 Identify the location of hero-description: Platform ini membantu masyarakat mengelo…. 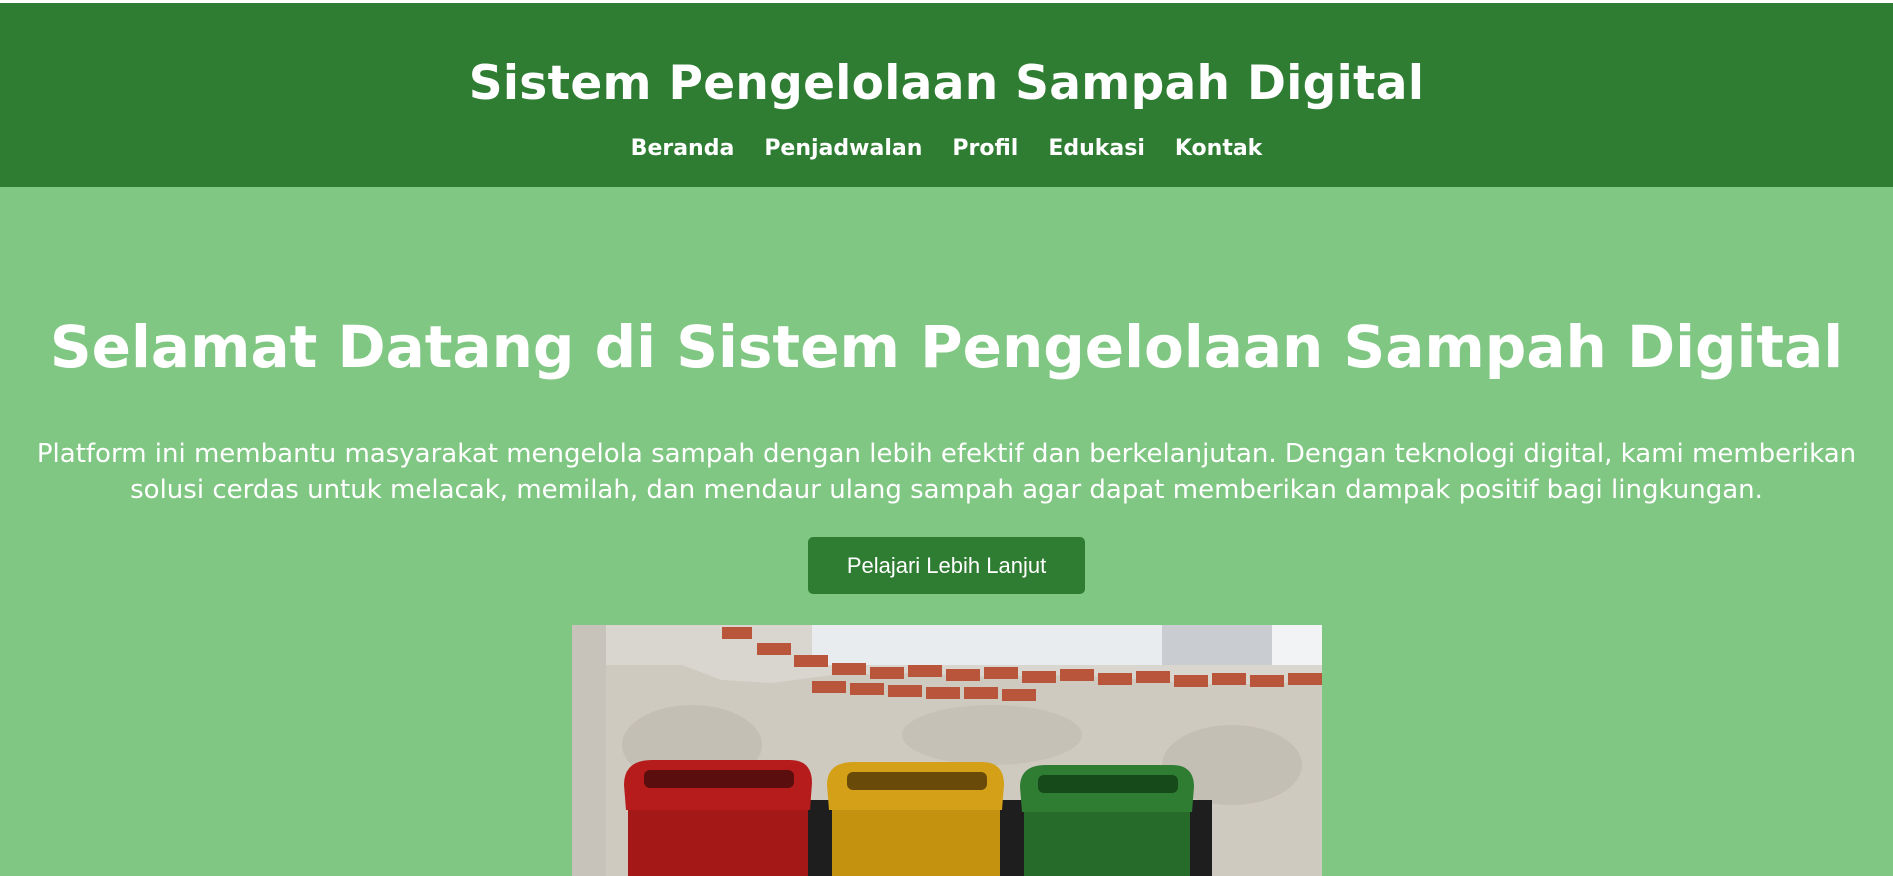
(946, 472).